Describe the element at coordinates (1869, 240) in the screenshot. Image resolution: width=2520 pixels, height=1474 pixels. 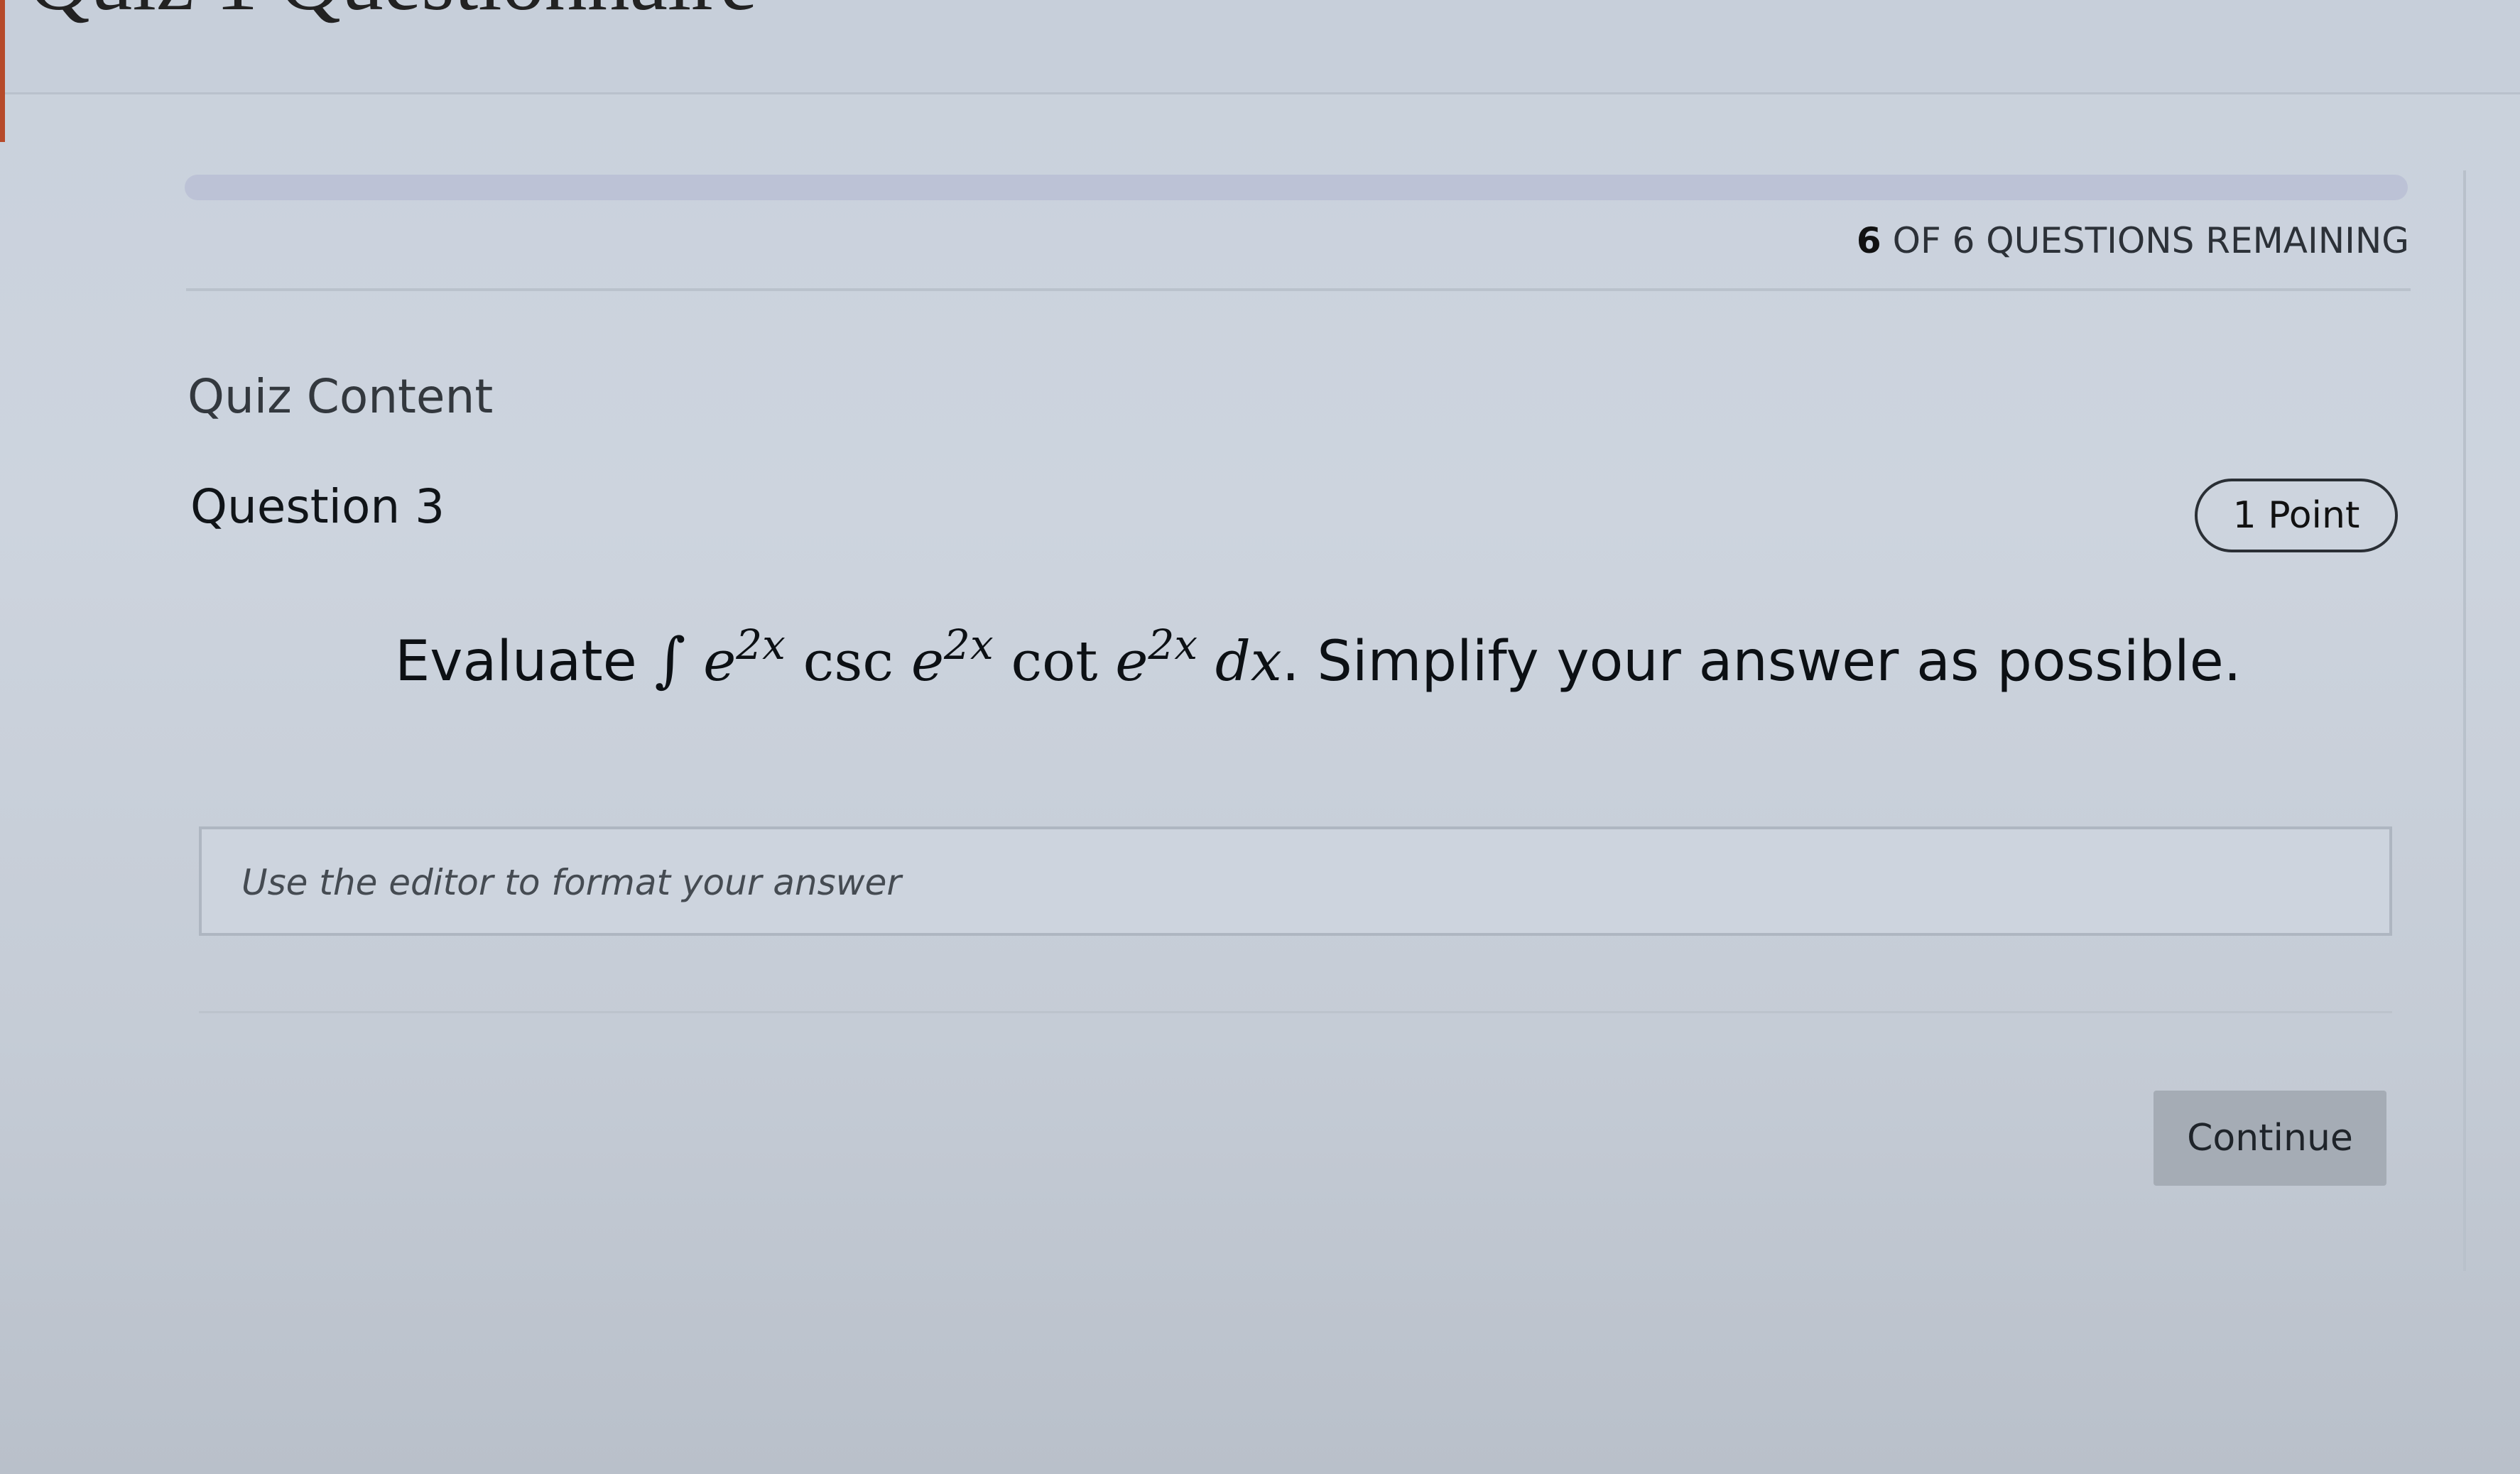
I see `questions-remaining-count: 6` at that location.